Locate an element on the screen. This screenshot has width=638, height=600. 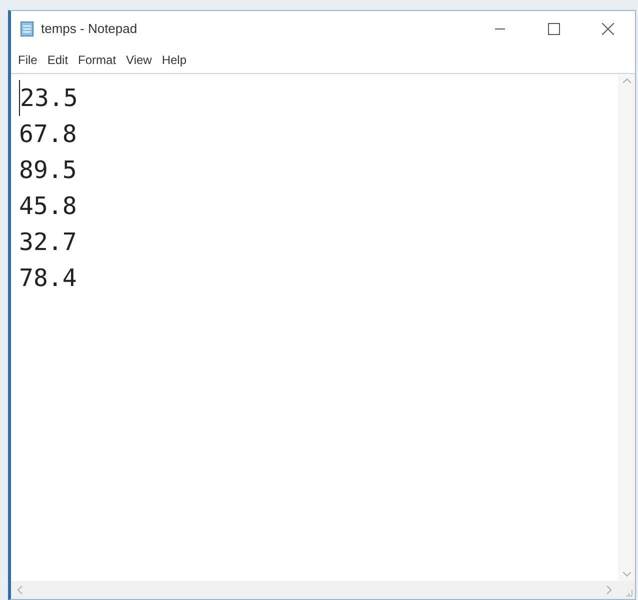
scroll-right-icon is located at coordinates (609, 590).